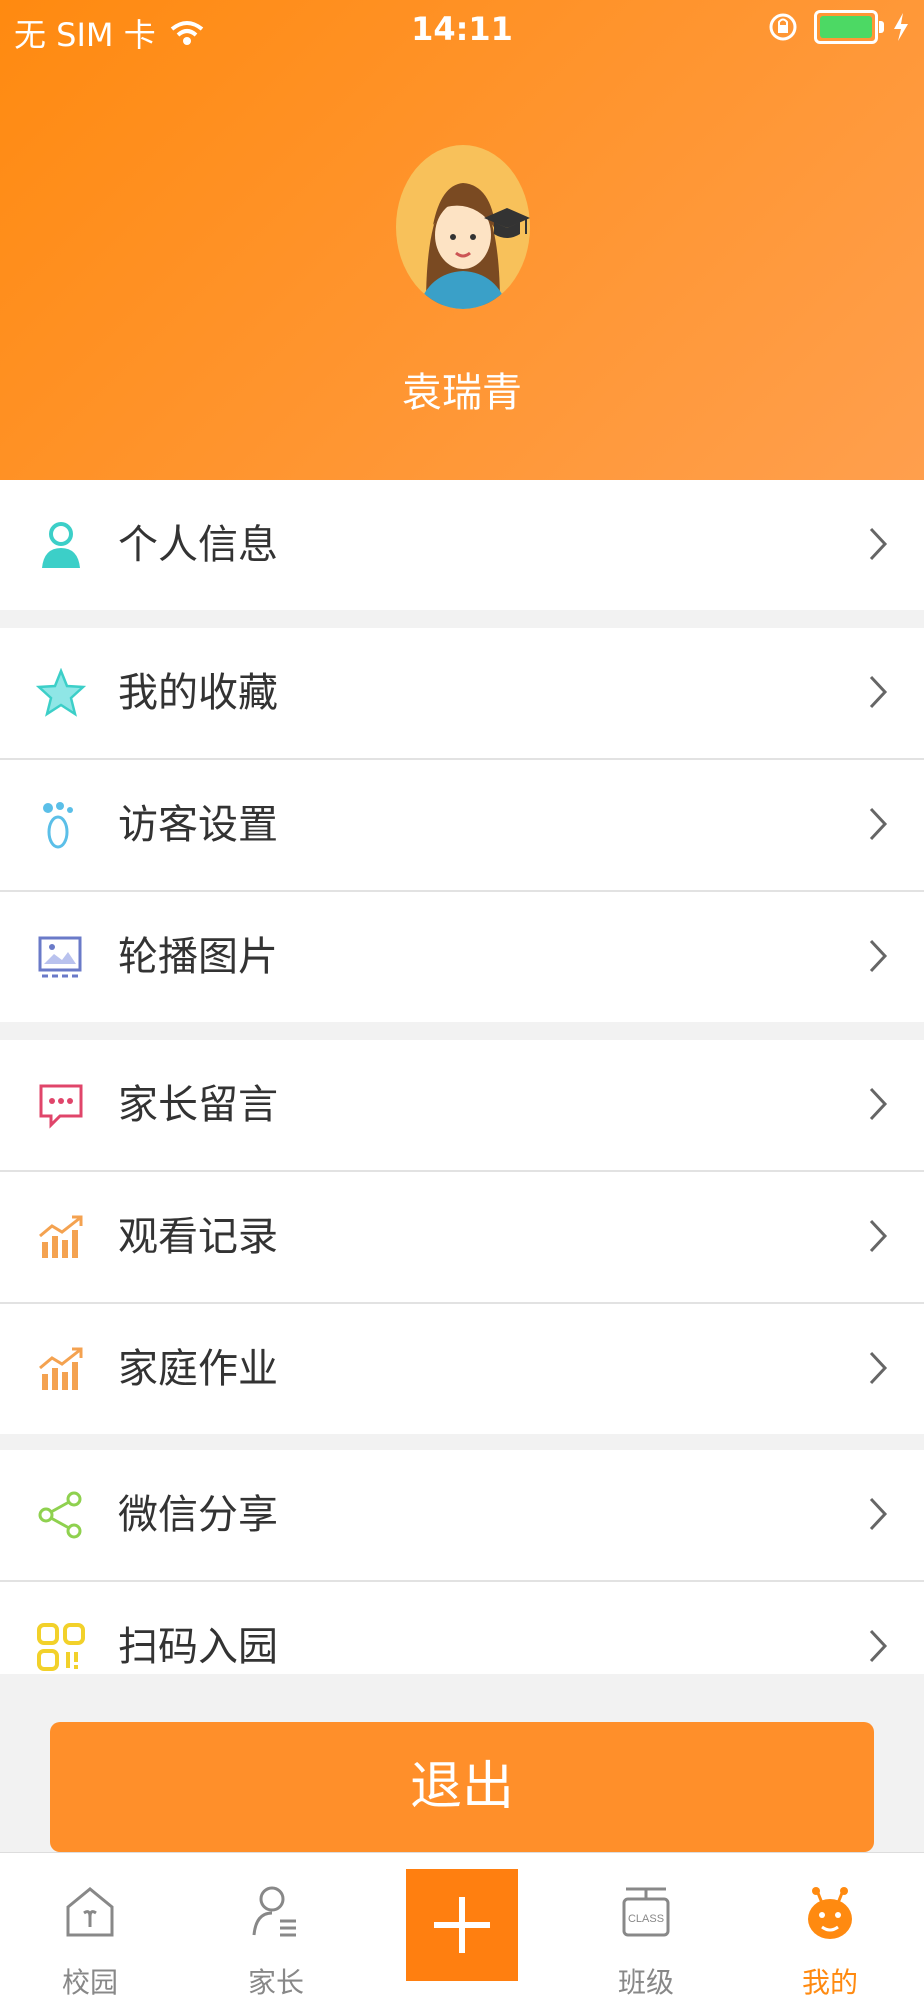 The image size is (924, 2001). Describe the element at coordinates (646, 1912) in the screenshot. I see `class-sign-icon: CLASS` at that location.